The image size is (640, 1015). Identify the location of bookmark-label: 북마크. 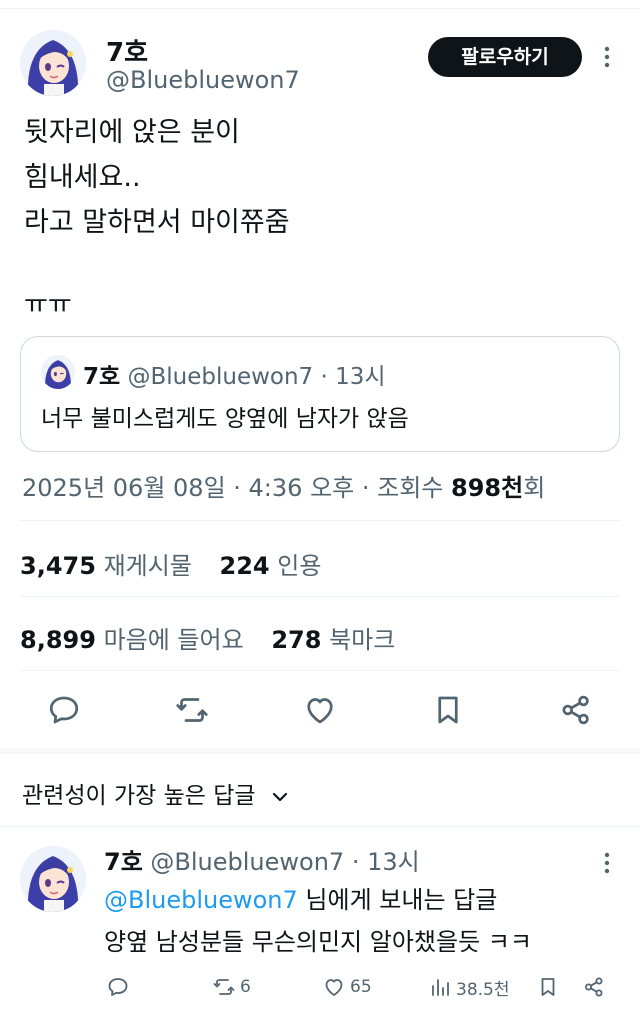
(362, 640).